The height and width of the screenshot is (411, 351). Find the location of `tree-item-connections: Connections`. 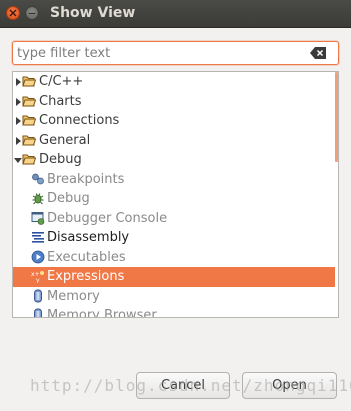

tree-item-connections: Connections is located at coordinates (174, 121).